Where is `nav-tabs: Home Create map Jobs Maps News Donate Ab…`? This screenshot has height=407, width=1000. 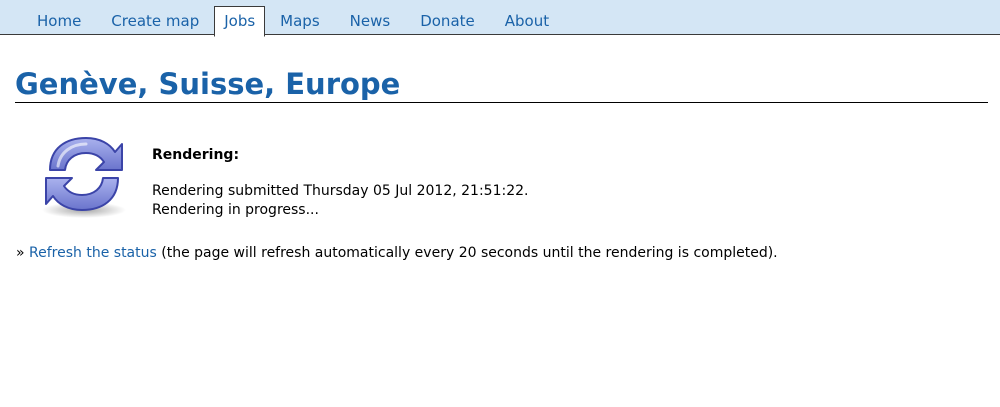
nav-tabs: Home Create map Jobs Maps News Donate Ab… is located at coordinates (293, 21).